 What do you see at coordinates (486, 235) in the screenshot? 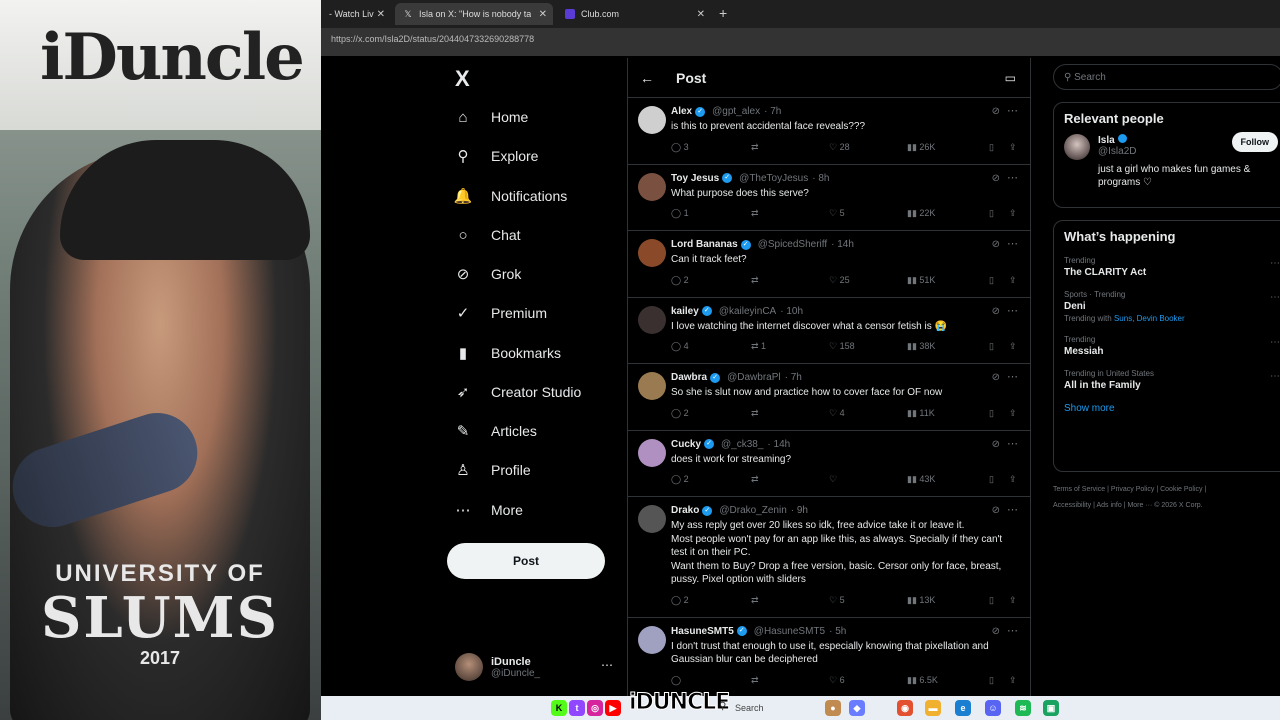
I see `sidebar-item-chat: ○ Chat` at bounding box center [486, 235].